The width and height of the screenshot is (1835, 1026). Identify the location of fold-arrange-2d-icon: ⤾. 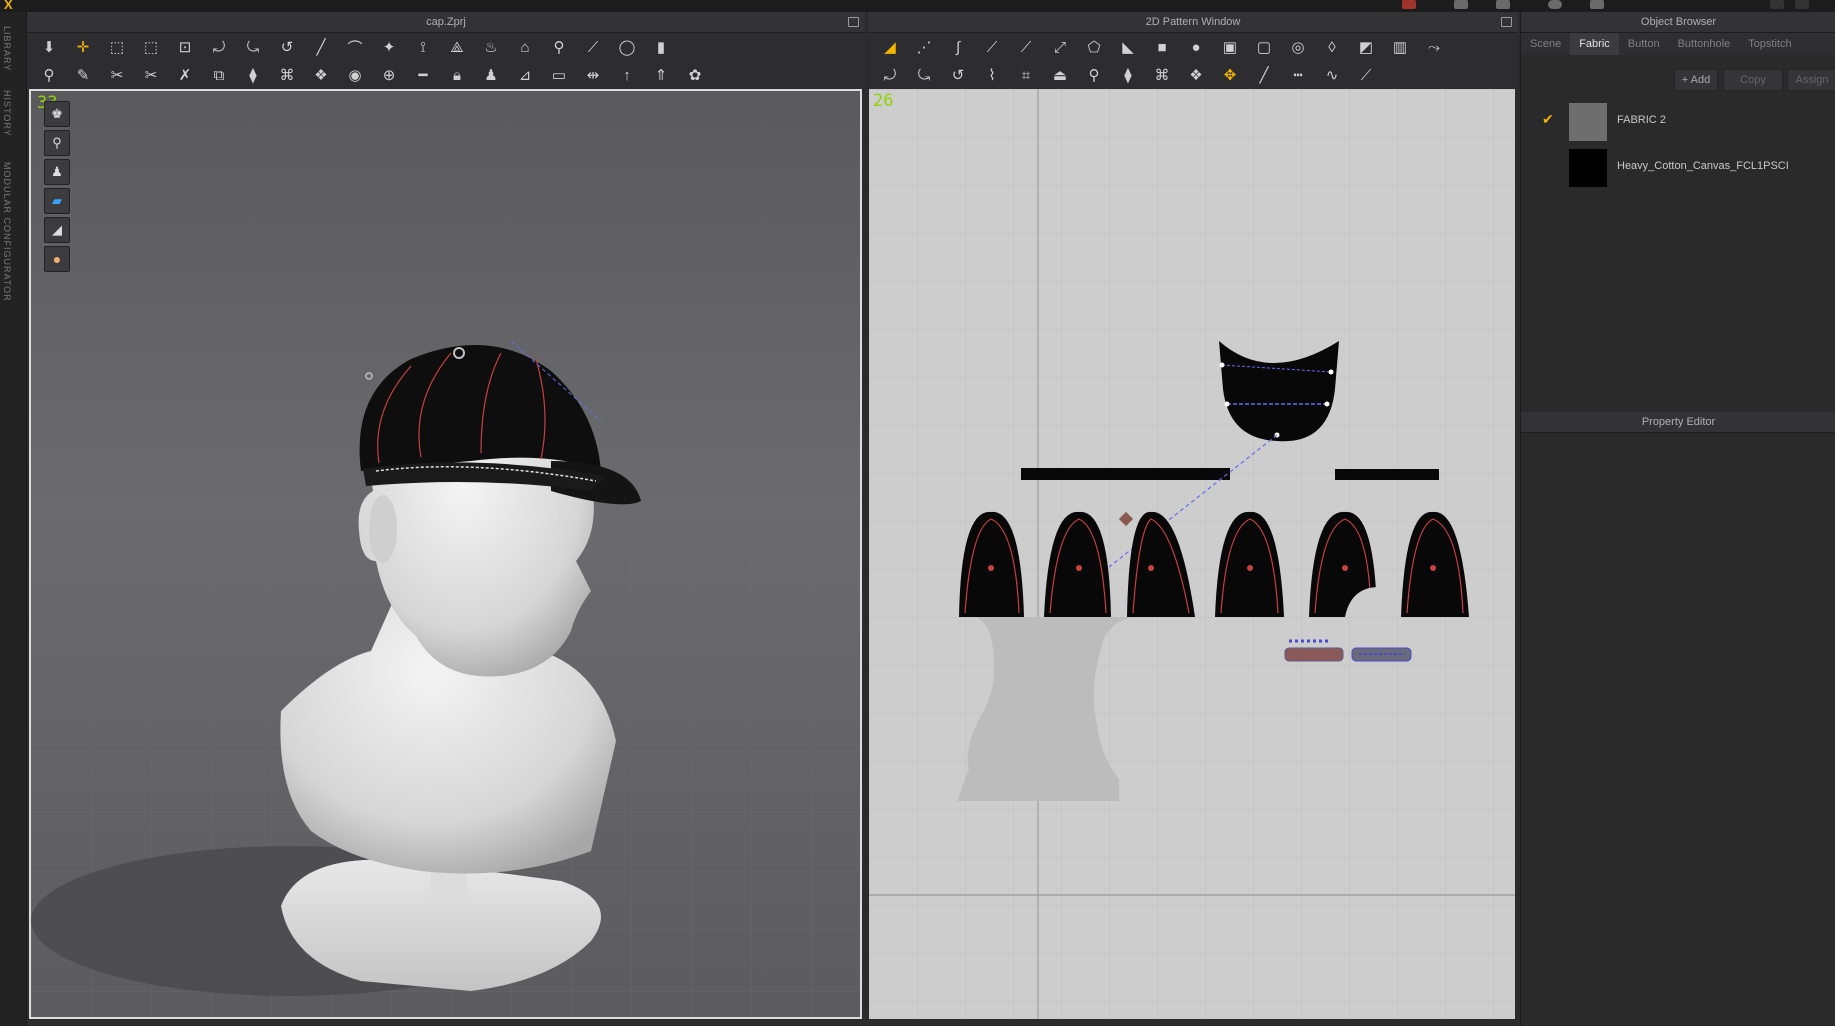
(890, 75).